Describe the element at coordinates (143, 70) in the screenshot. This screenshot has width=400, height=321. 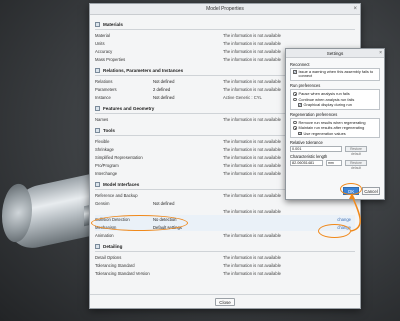
I see `section-heading-label: Relations, Parameters and Instances` at that location.